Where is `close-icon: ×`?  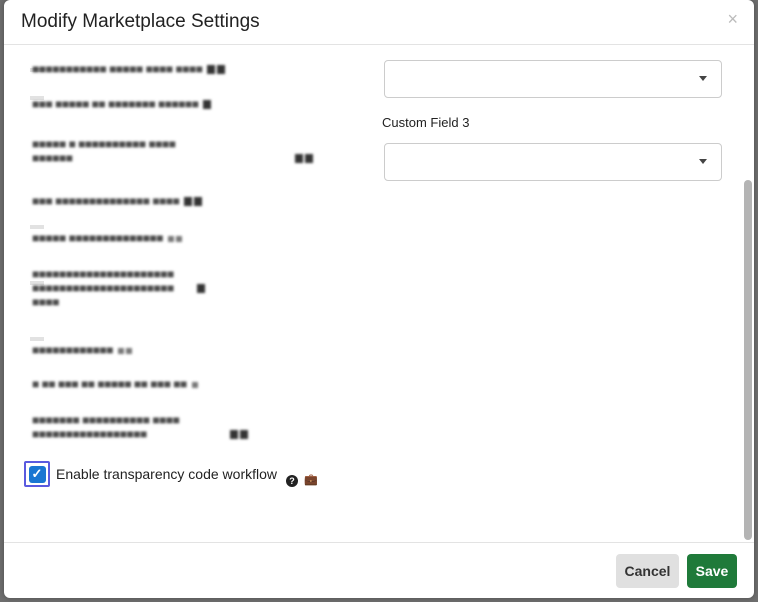 close-icon: × is located at coordinates (732, 19).